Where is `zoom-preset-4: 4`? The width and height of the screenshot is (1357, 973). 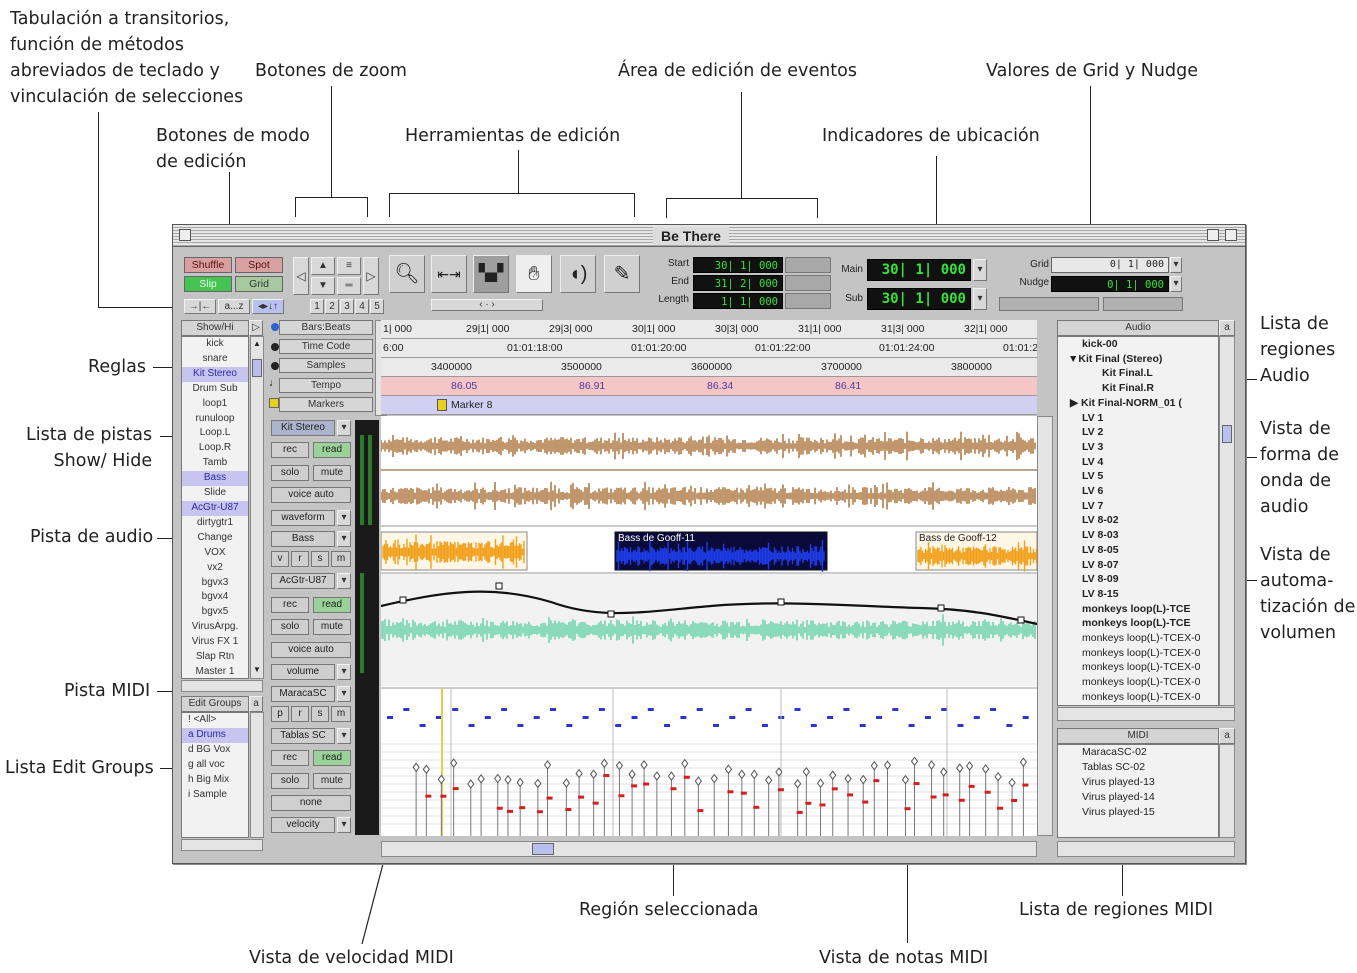
zoom-preset-4: 4 is located at coordinates (362, 306).